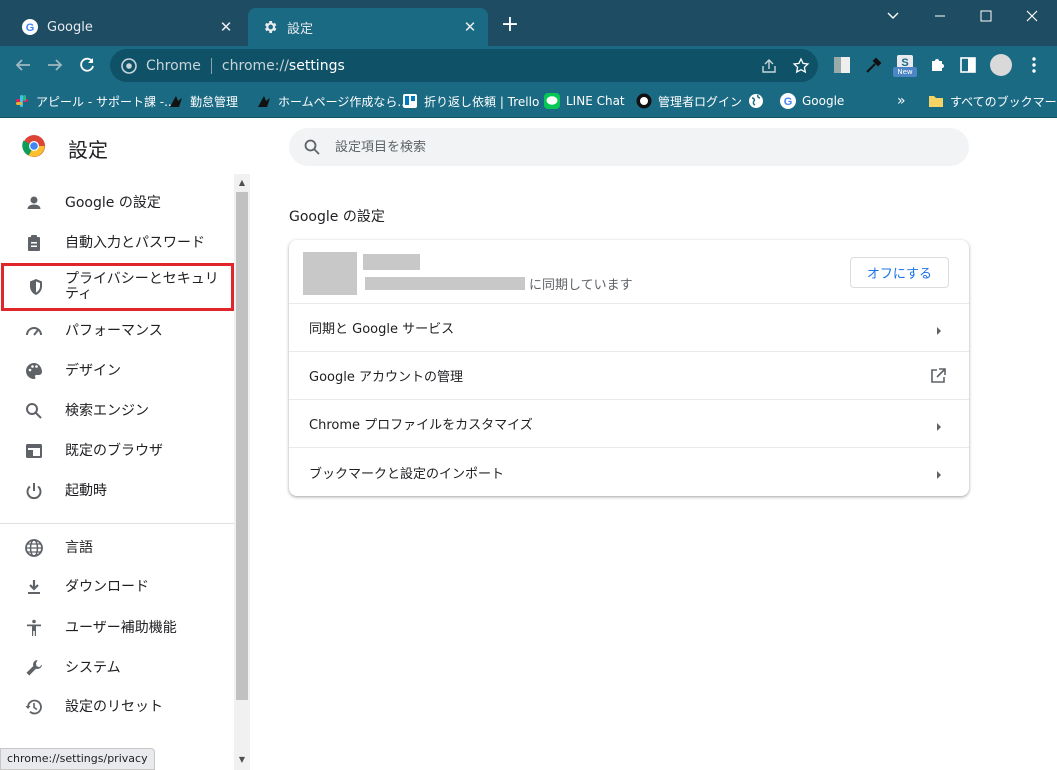  What do you see at coordinates (992, 101) in the screenshot?
I see `all-bookmarks-button: すべてのブックマーク` at bounding box center [992, 101].